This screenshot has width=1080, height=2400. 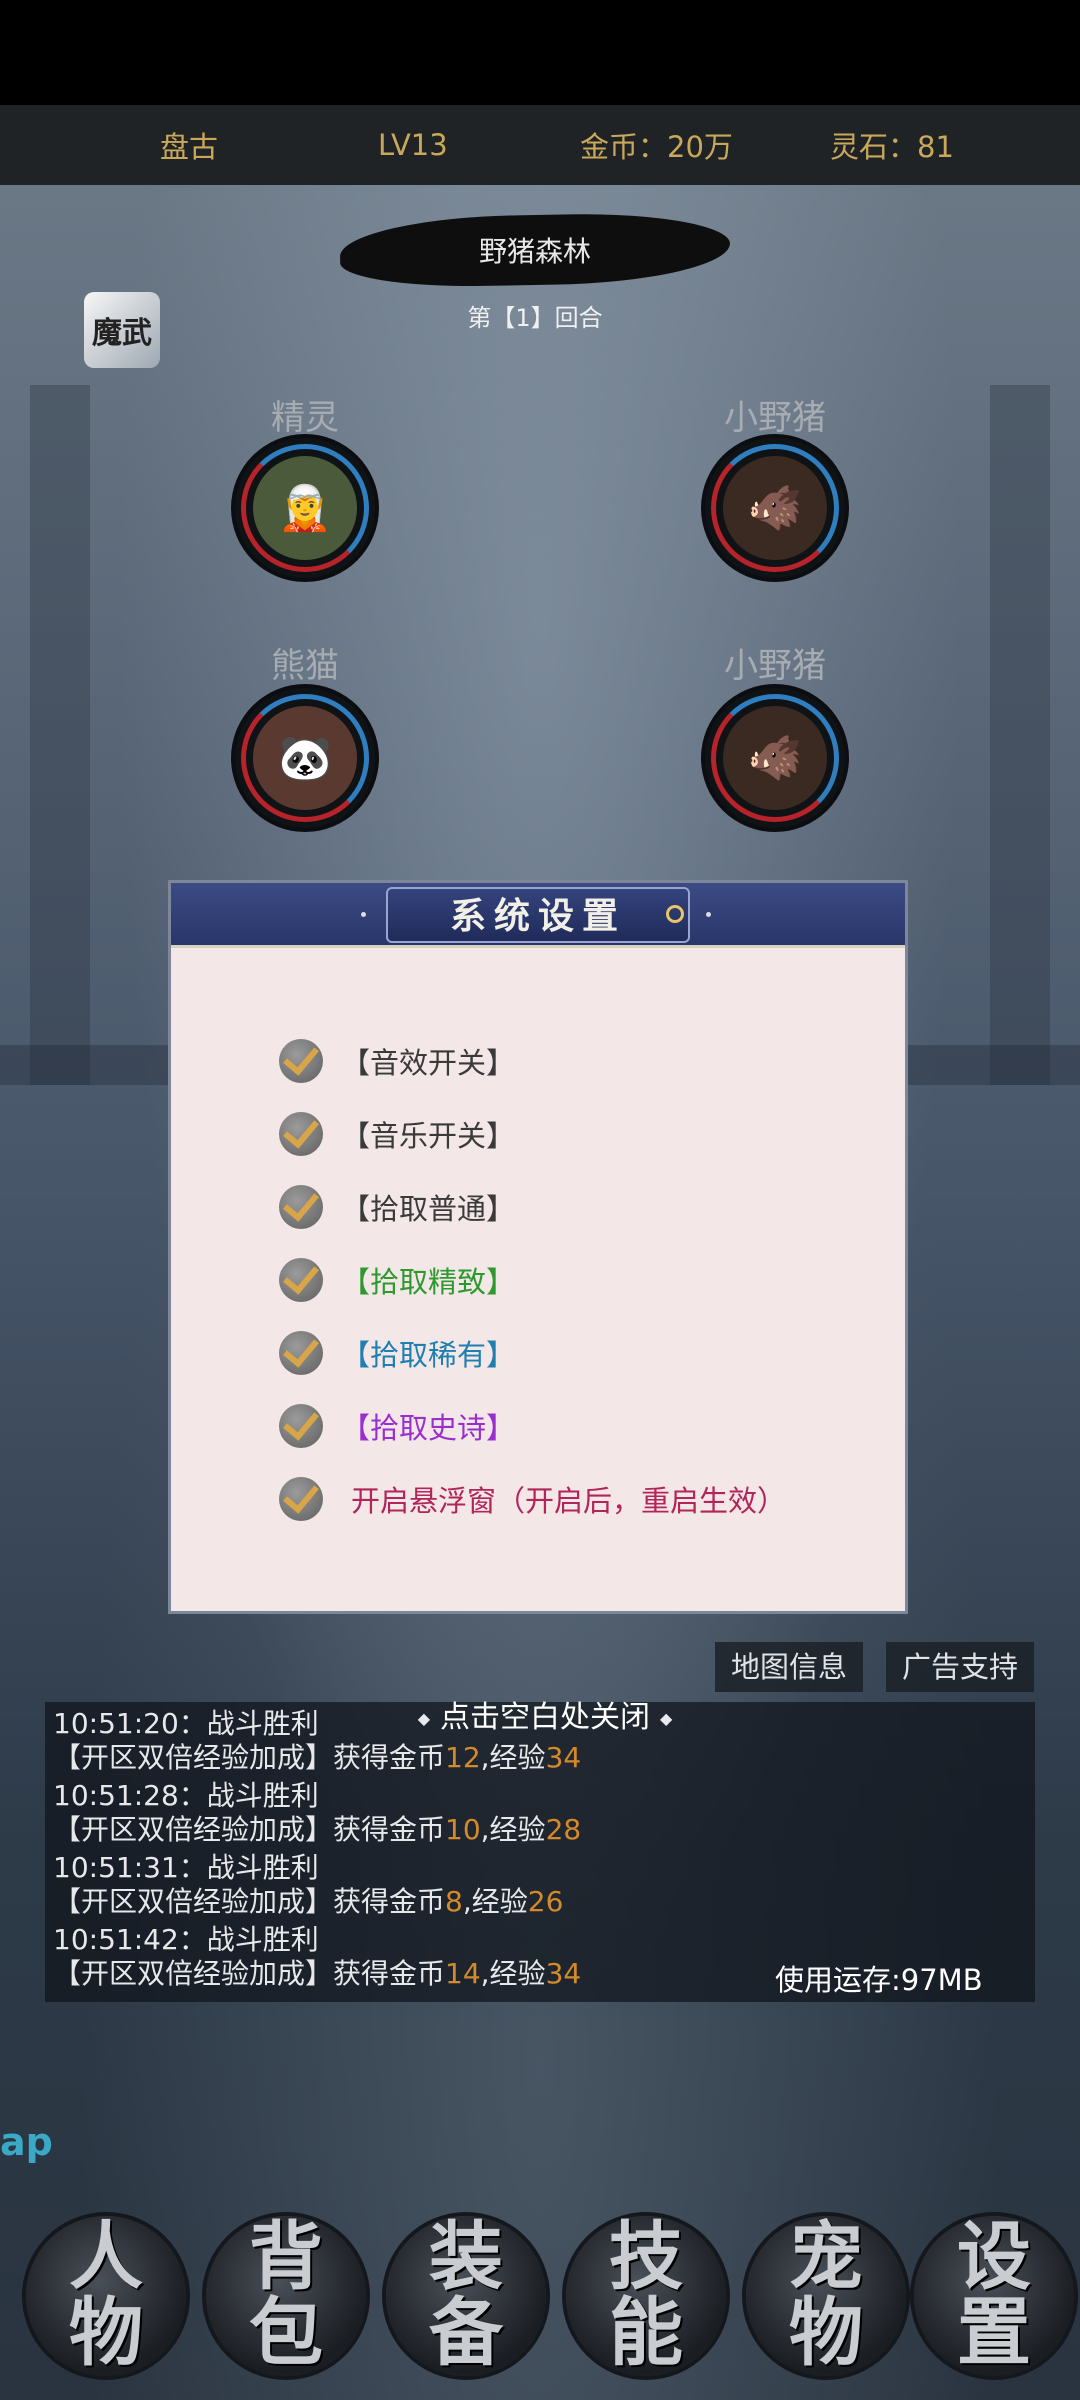 I want to click on dialog-header: 系统设置, so click(x=538, y=915).